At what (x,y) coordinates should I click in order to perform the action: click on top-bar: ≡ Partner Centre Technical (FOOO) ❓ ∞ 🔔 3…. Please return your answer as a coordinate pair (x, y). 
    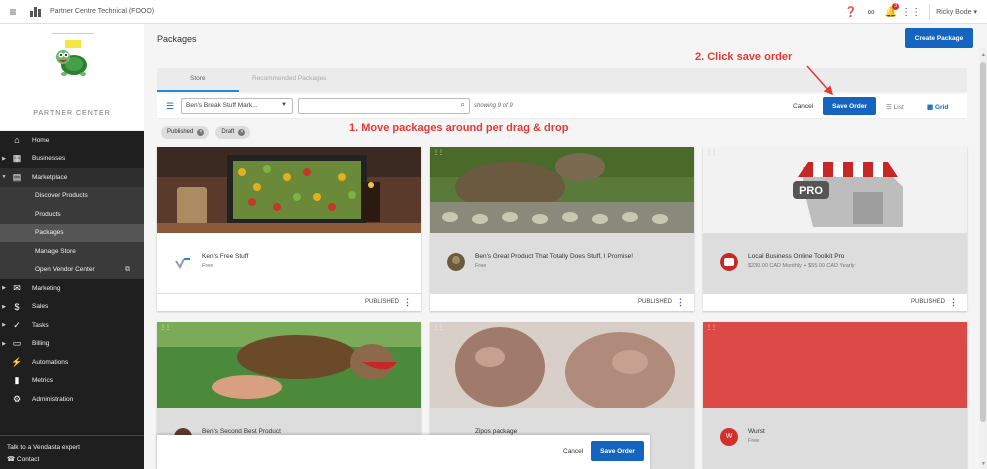
    Looking at the image, I should click on (493, 12).